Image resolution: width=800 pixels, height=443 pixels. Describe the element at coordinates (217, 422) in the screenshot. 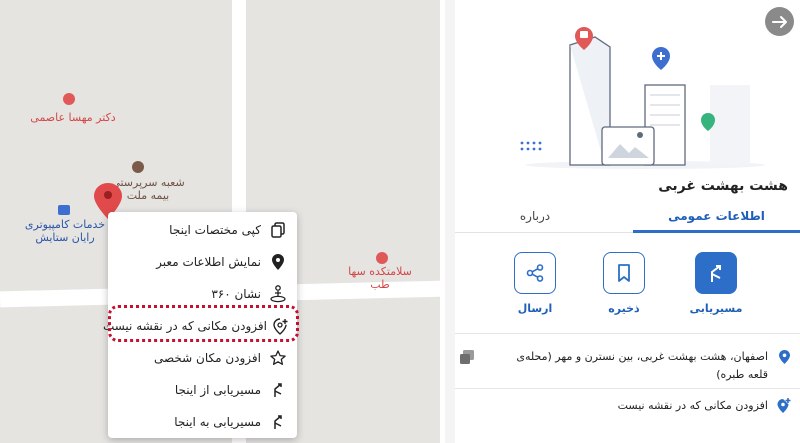

I see `menu-item-label: مسیریابی به اینجا` at that location.